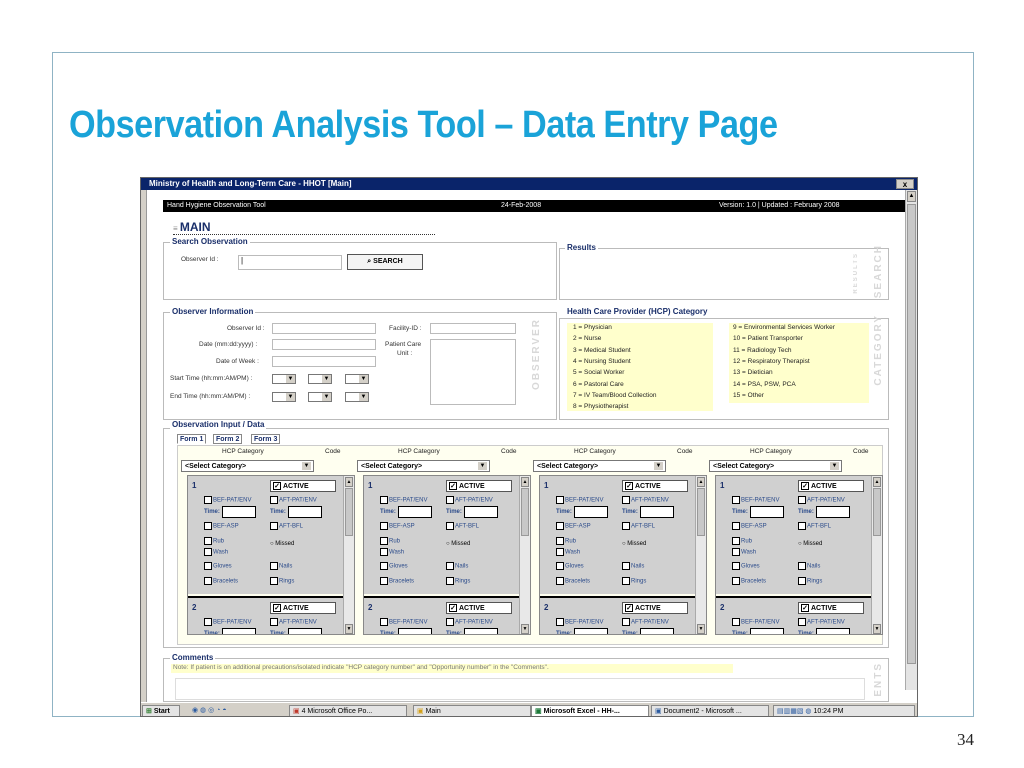 This screenshot has width=1024, height=768. I want to click on start-hour-dropdown: ▼, so click(284, 379).